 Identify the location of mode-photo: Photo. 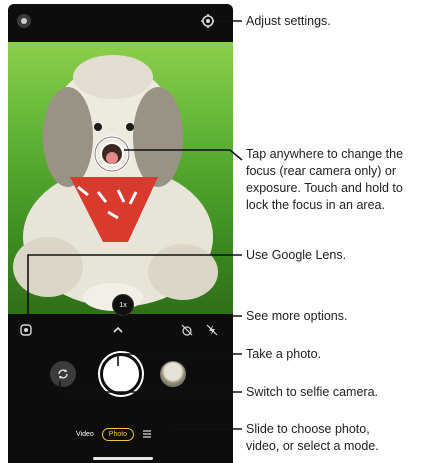
(118, 434).